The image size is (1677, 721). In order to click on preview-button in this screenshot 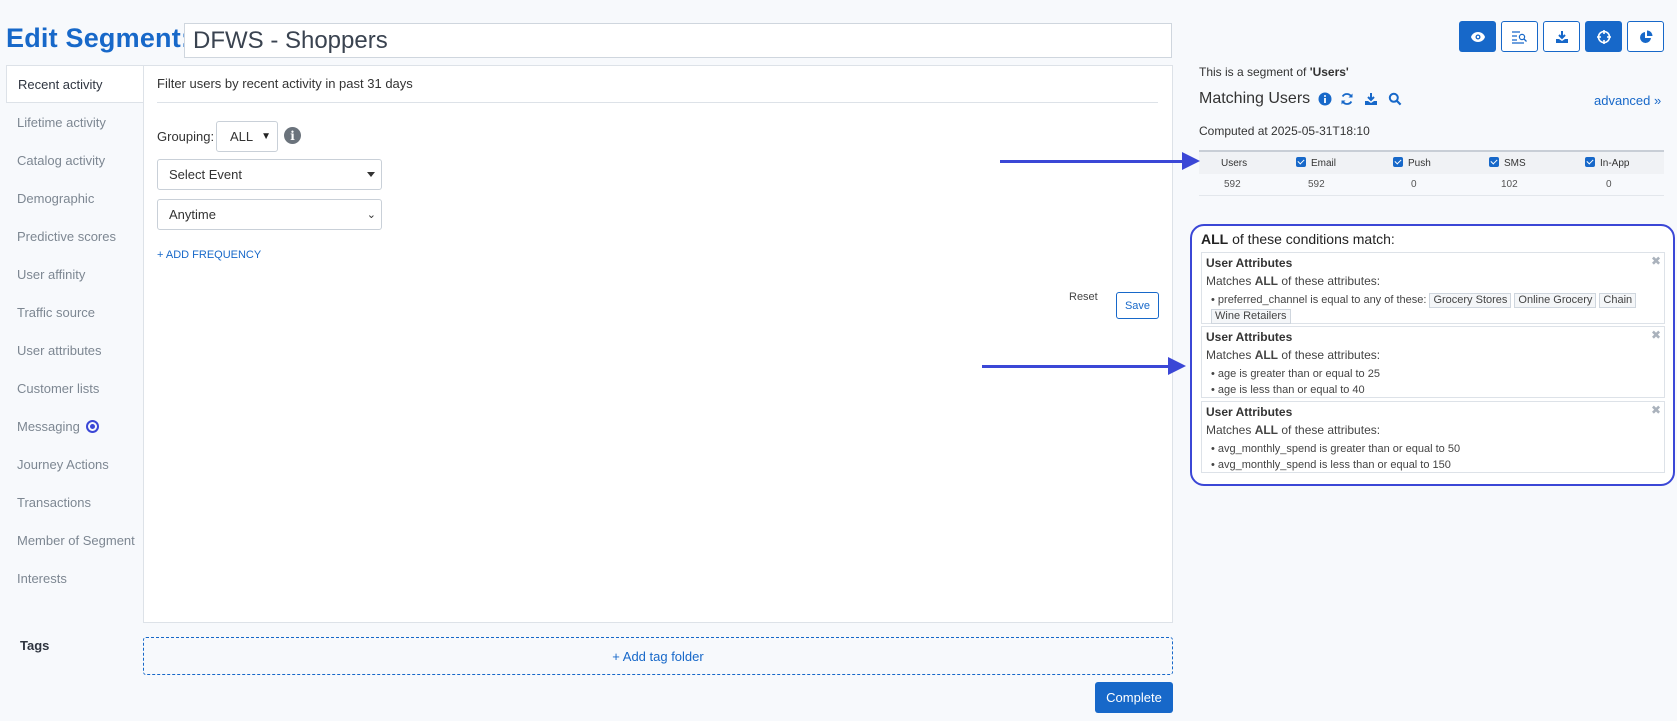, I will do `click(1477, 36)`.